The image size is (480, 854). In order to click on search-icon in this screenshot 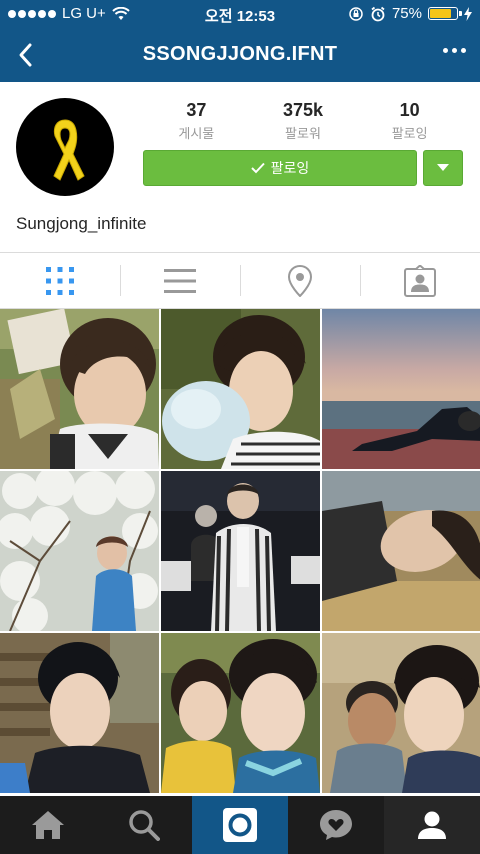, I will do `click(144, 825)`.